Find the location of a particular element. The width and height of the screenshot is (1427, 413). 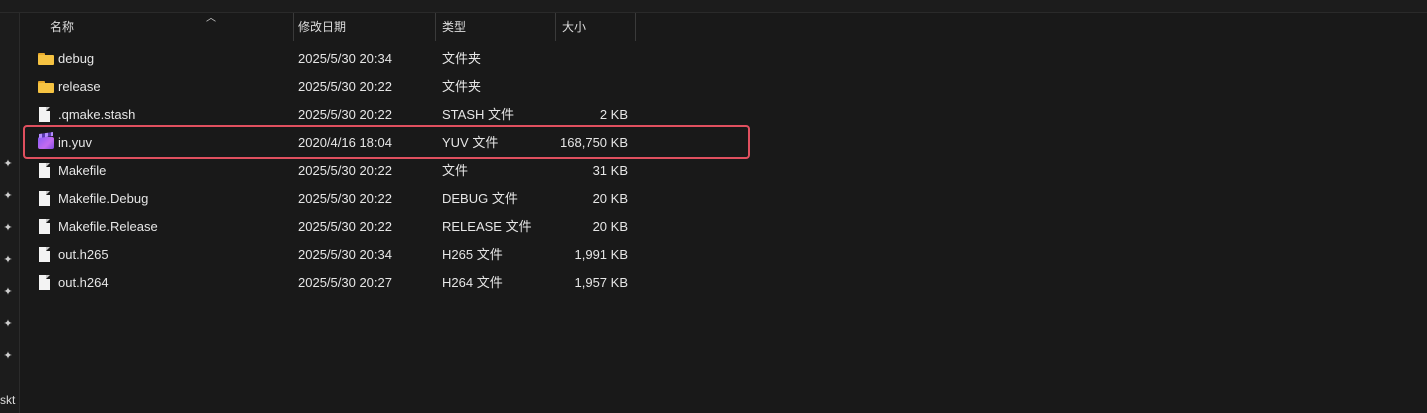

file-type: 文件 is located at coordinates (455, 170).